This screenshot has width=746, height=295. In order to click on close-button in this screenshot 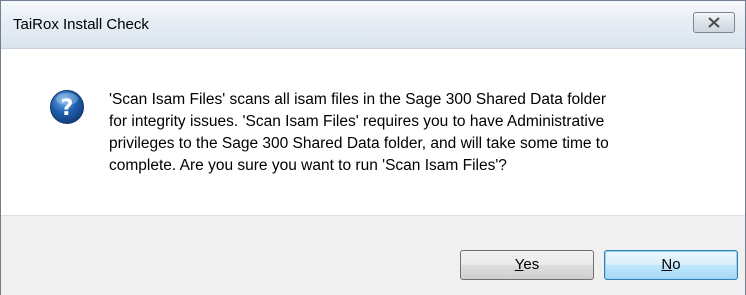, I will do `click(714, 22)`.